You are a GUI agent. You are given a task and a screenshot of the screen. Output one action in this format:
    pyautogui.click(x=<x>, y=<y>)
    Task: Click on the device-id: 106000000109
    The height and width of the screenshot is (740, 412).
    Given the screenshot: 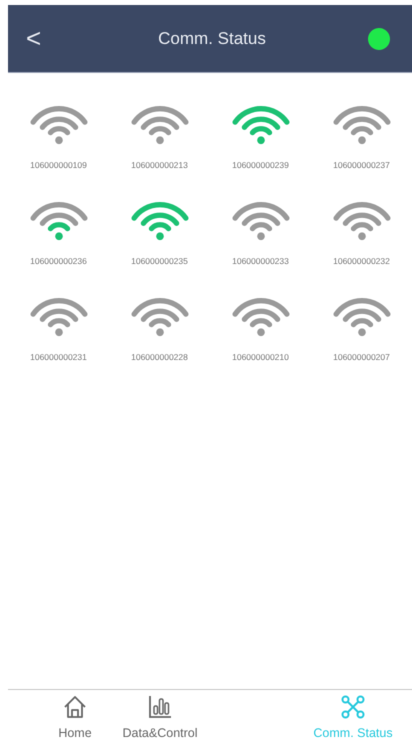 What is the action you would take?
    pyautogui.click(x=58, y=165)
    